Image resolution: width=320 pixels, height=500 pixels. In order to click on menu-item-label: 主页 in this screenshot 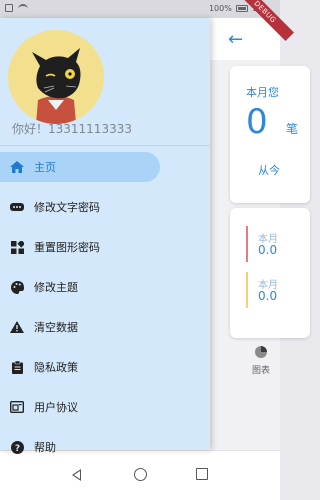, I will do `click(45, 167)`.